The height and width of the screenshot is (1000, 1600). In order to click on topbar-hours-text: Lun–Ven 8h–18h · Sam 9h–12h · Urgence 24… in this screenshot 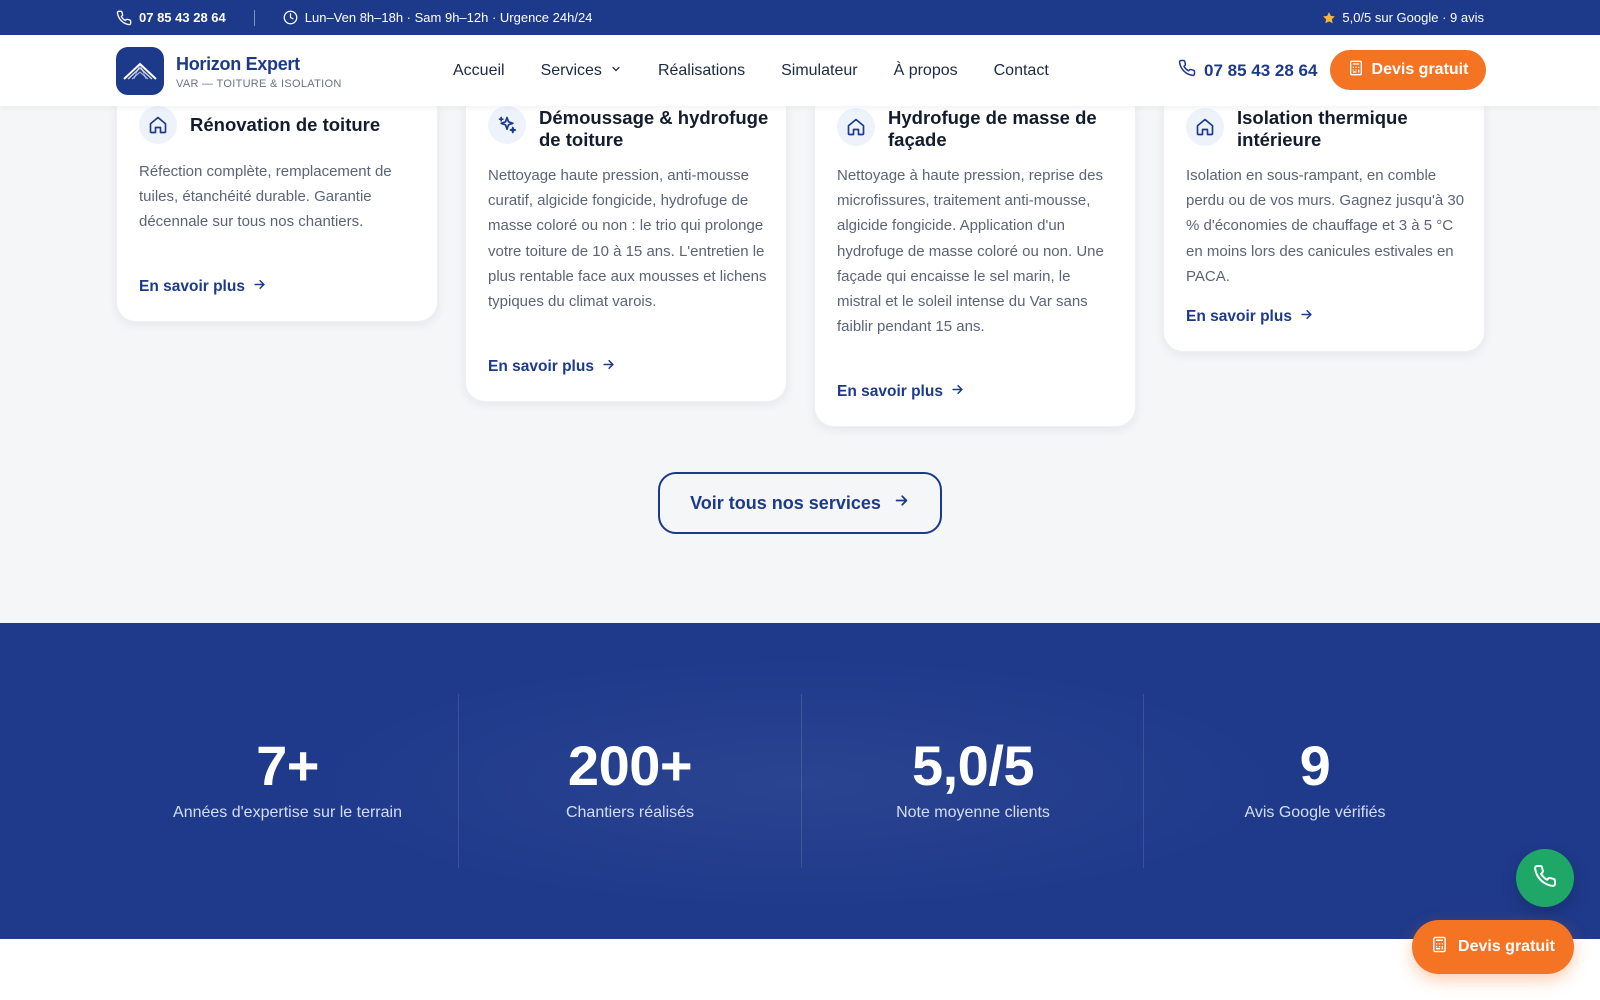, I will do `click(448, 17)`.